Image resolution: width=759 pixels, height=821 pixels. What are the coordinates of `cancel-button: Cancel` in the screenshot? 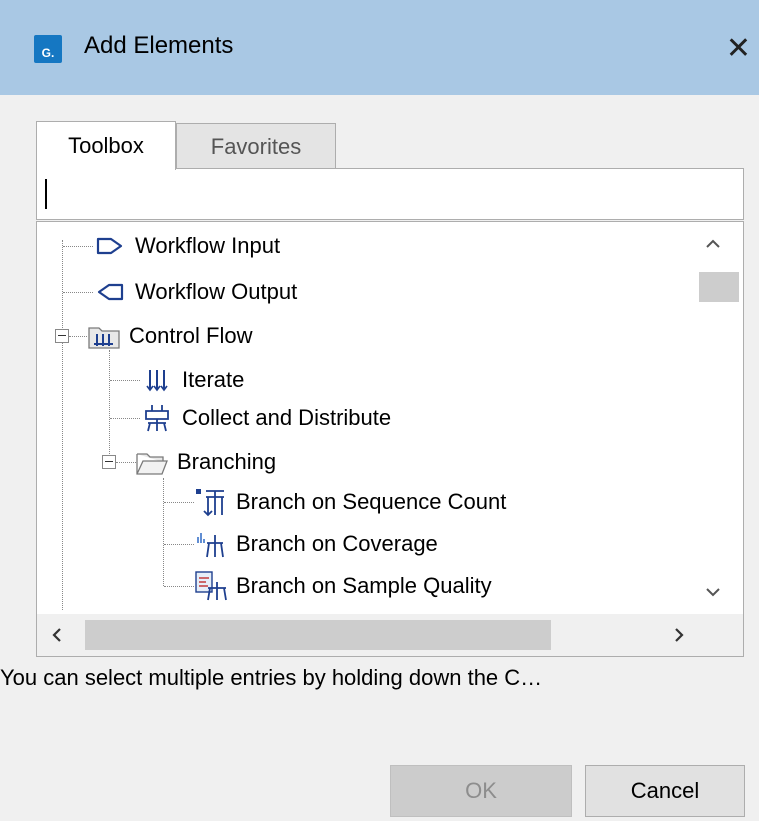 It's located at (665, 791).